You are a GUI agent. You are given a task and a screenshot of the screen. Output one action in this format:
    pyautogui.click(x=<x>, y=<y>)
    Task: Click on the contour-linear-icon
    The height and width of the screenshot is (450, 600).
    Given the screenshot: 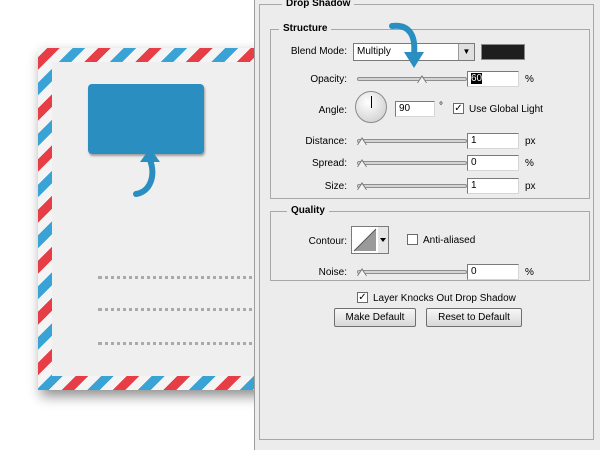 What is the action you would take?
    pyautogui.click(x=370, y=240)
    